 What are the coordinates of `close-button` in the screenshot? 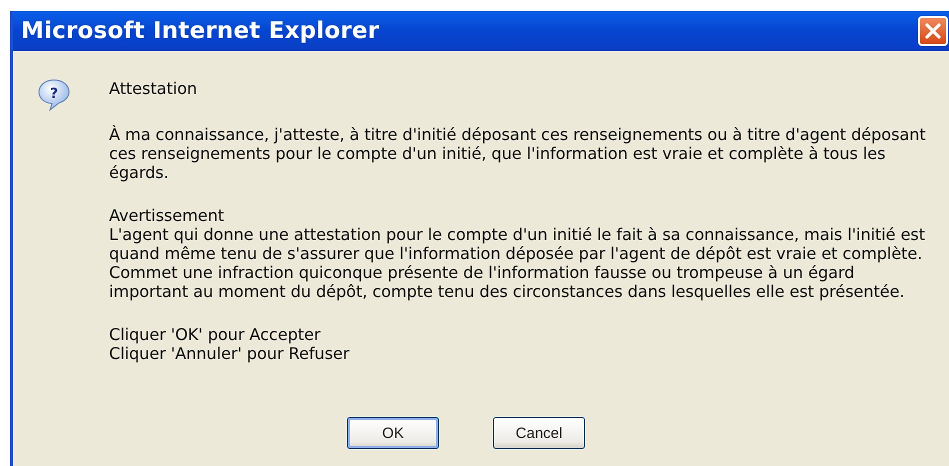 It's located at (933, 31).